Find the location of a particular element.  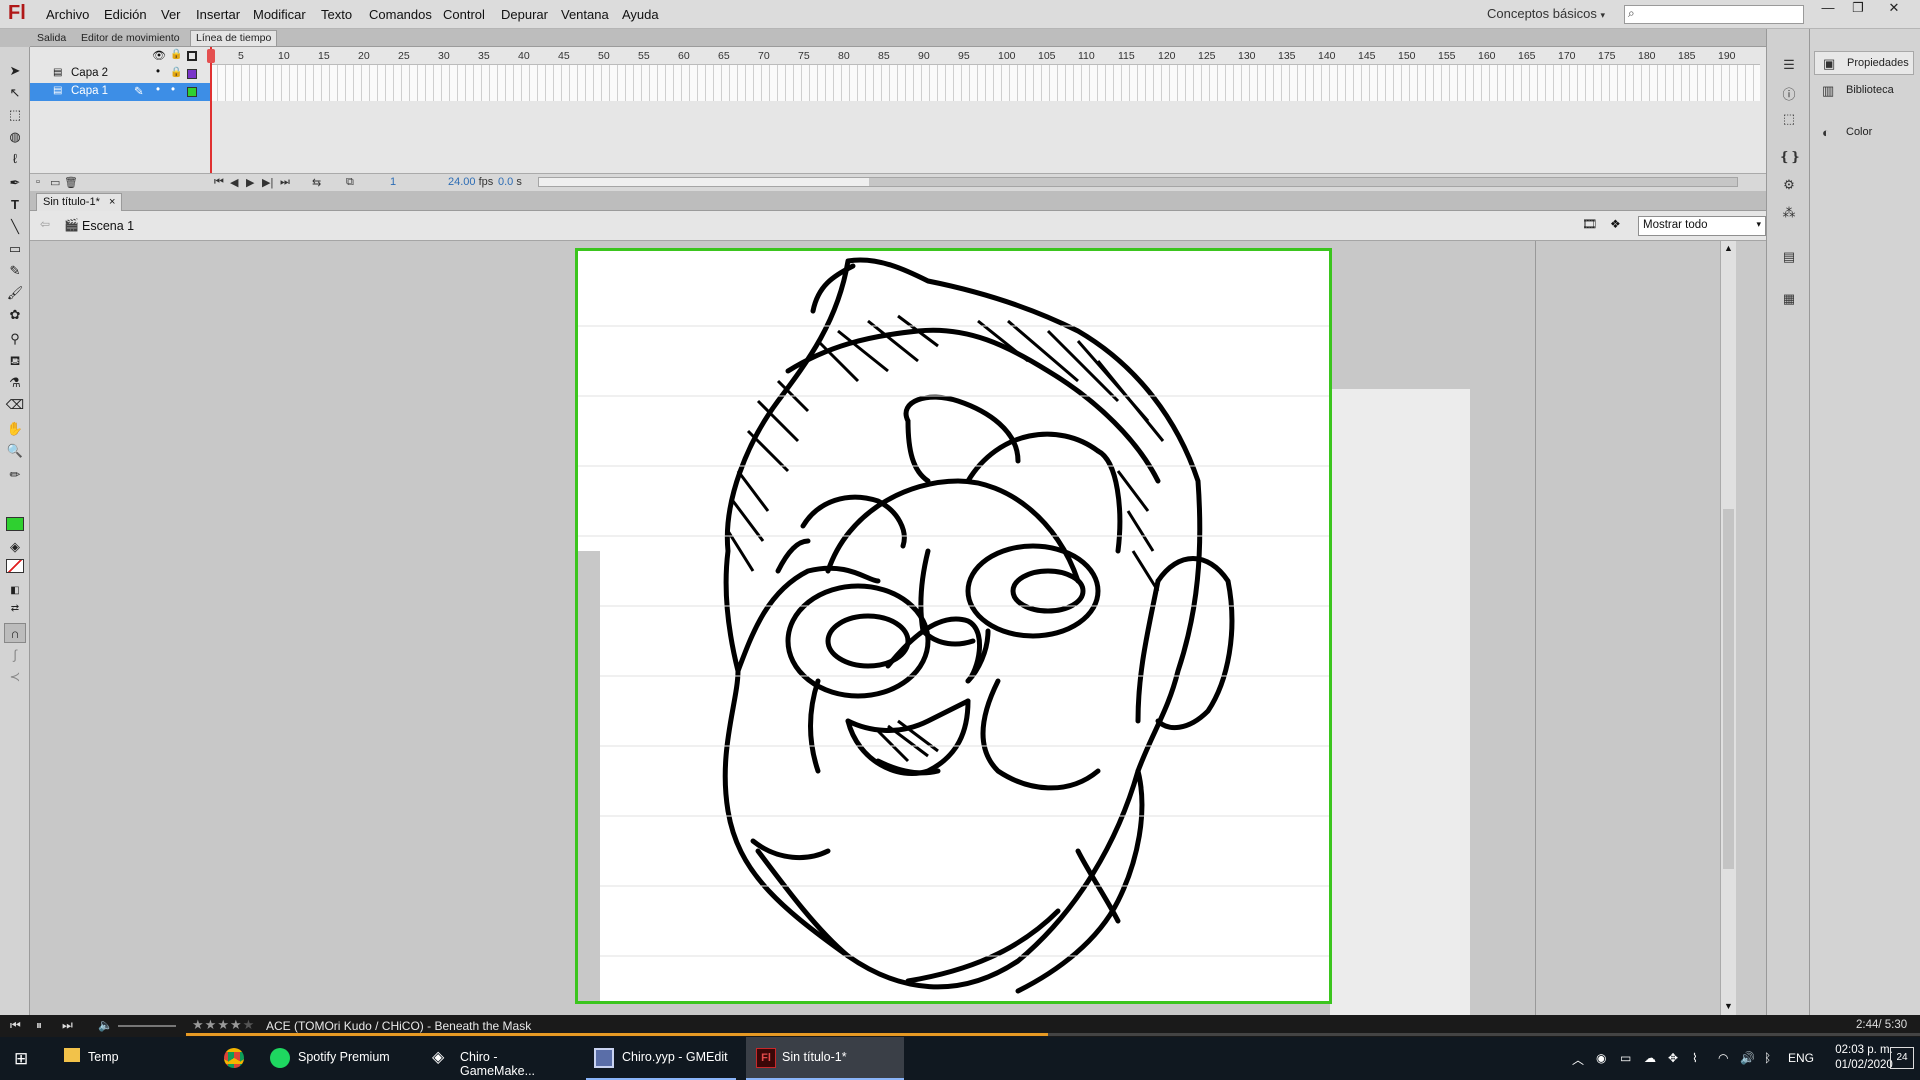

swap-colors-icon: ⇄ is located at coordinates (15, 609).